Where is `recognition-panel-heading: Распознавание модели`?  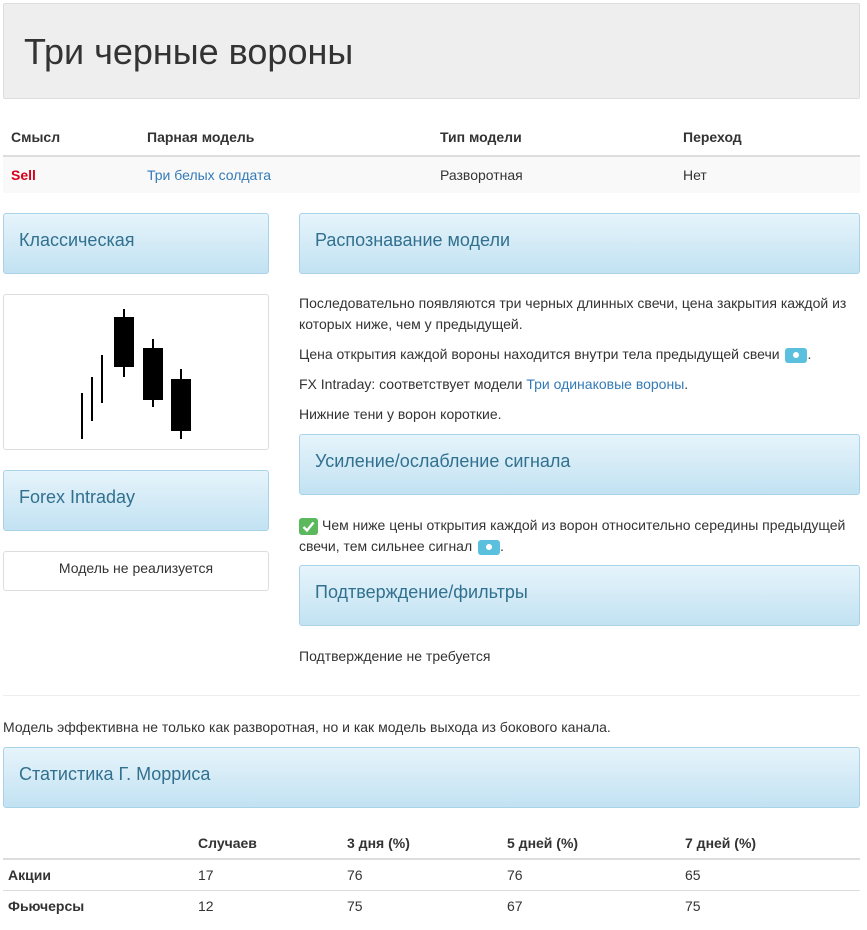
recognition-panel-heading: Распознавание модели is located at coordinates (579, 243).